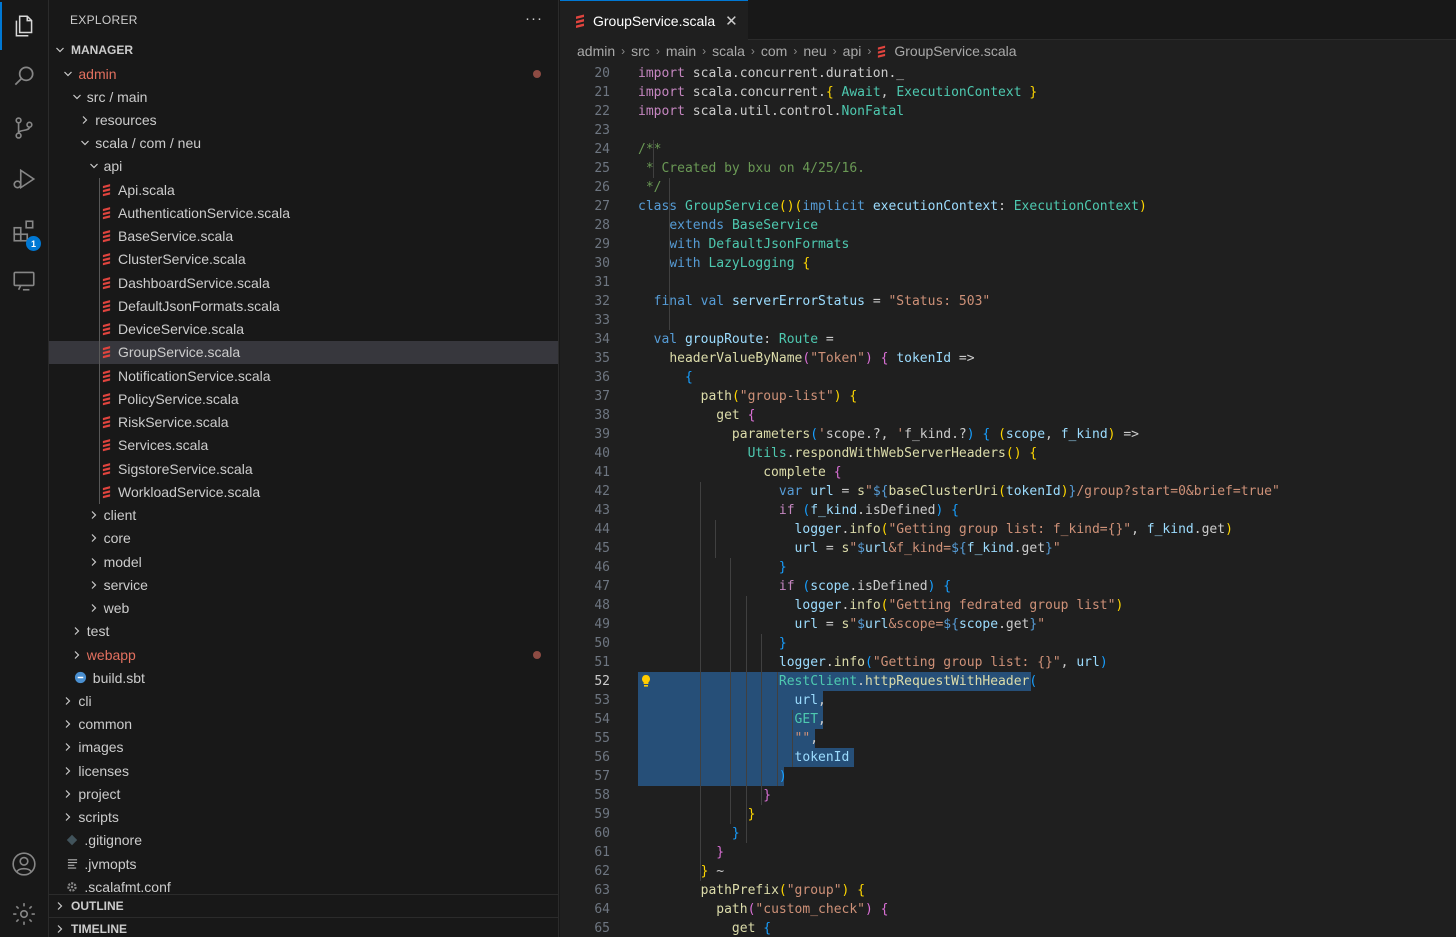  I want to click on line-number: 47, so click(602, 586).